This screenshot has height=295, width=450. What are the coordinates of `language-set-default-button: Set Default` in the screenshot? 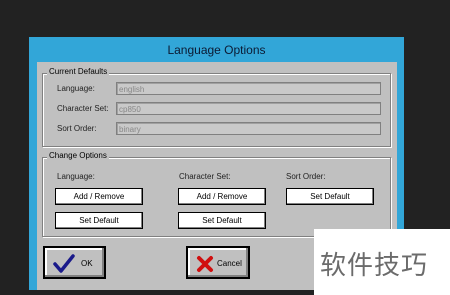 It's located at (99, 220).